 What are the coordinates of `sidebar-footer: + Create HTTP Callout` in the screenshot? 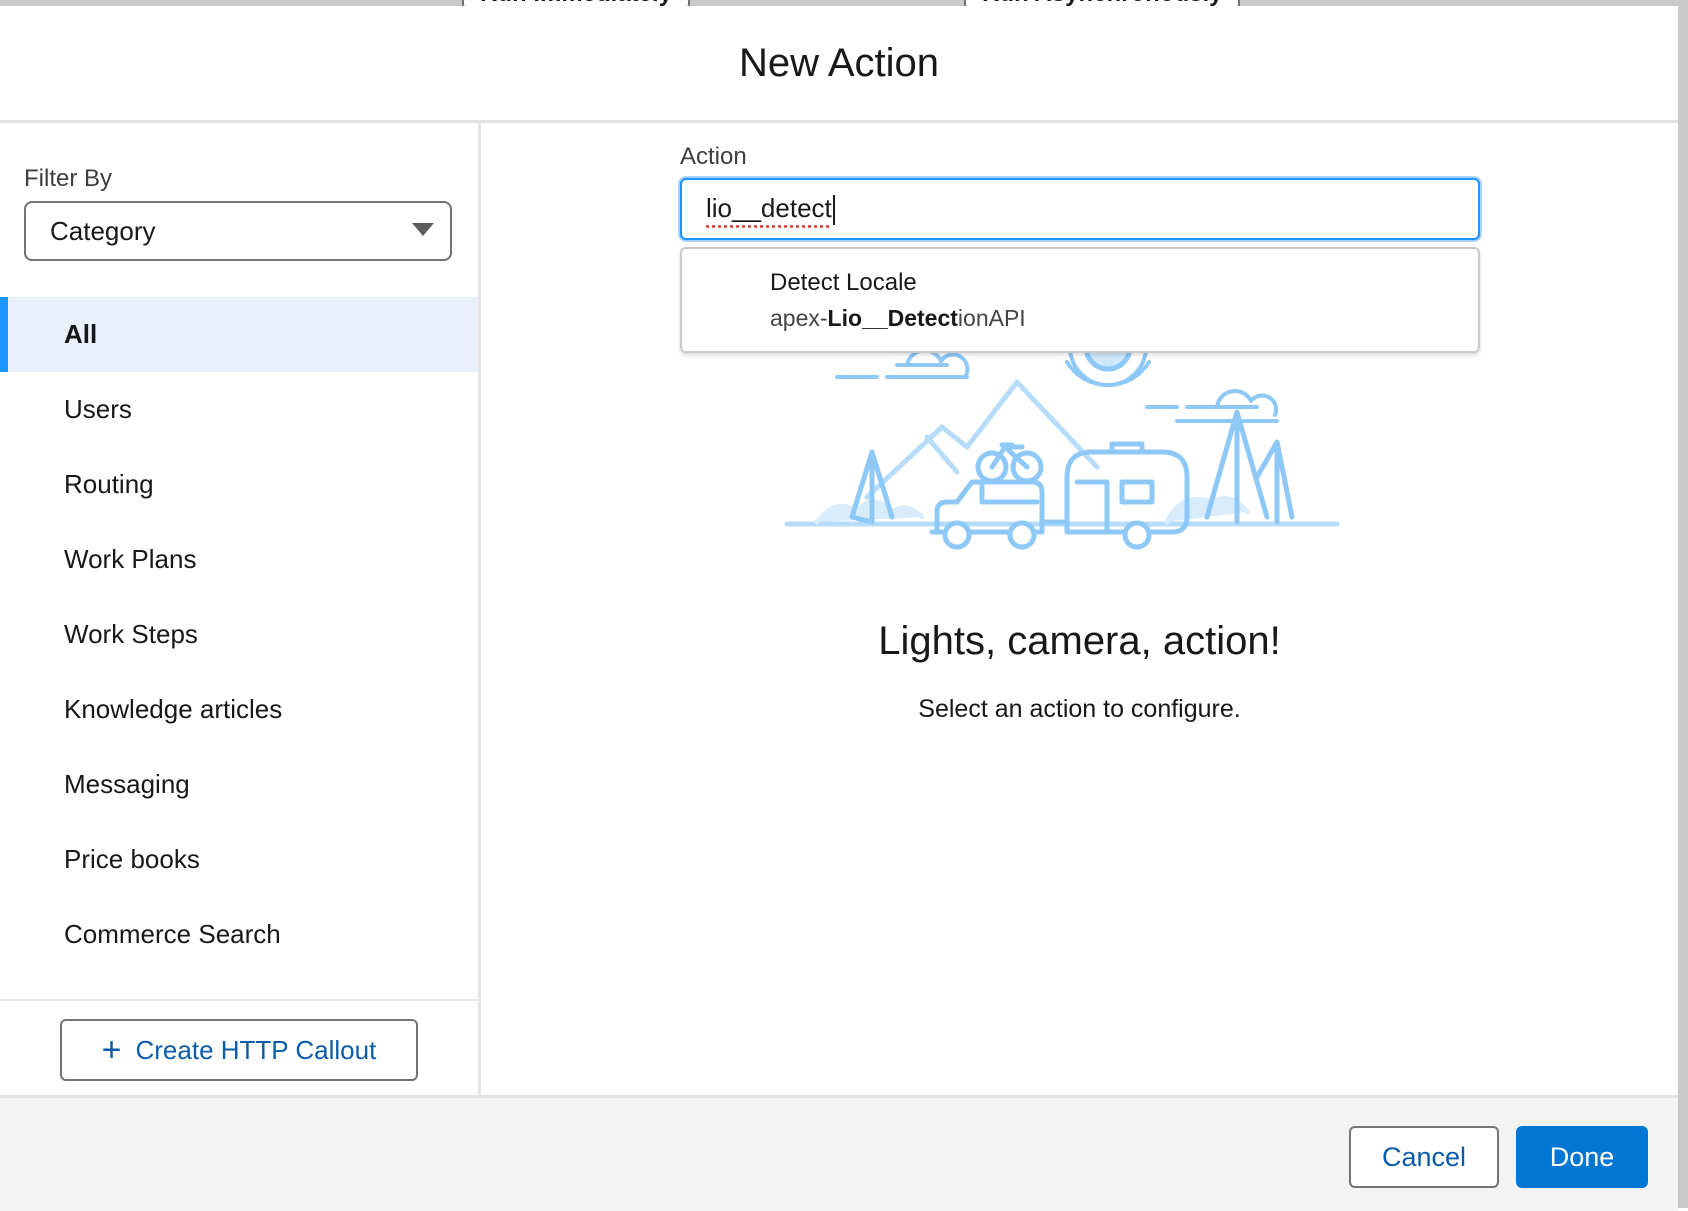 It's located at (239, 1048).